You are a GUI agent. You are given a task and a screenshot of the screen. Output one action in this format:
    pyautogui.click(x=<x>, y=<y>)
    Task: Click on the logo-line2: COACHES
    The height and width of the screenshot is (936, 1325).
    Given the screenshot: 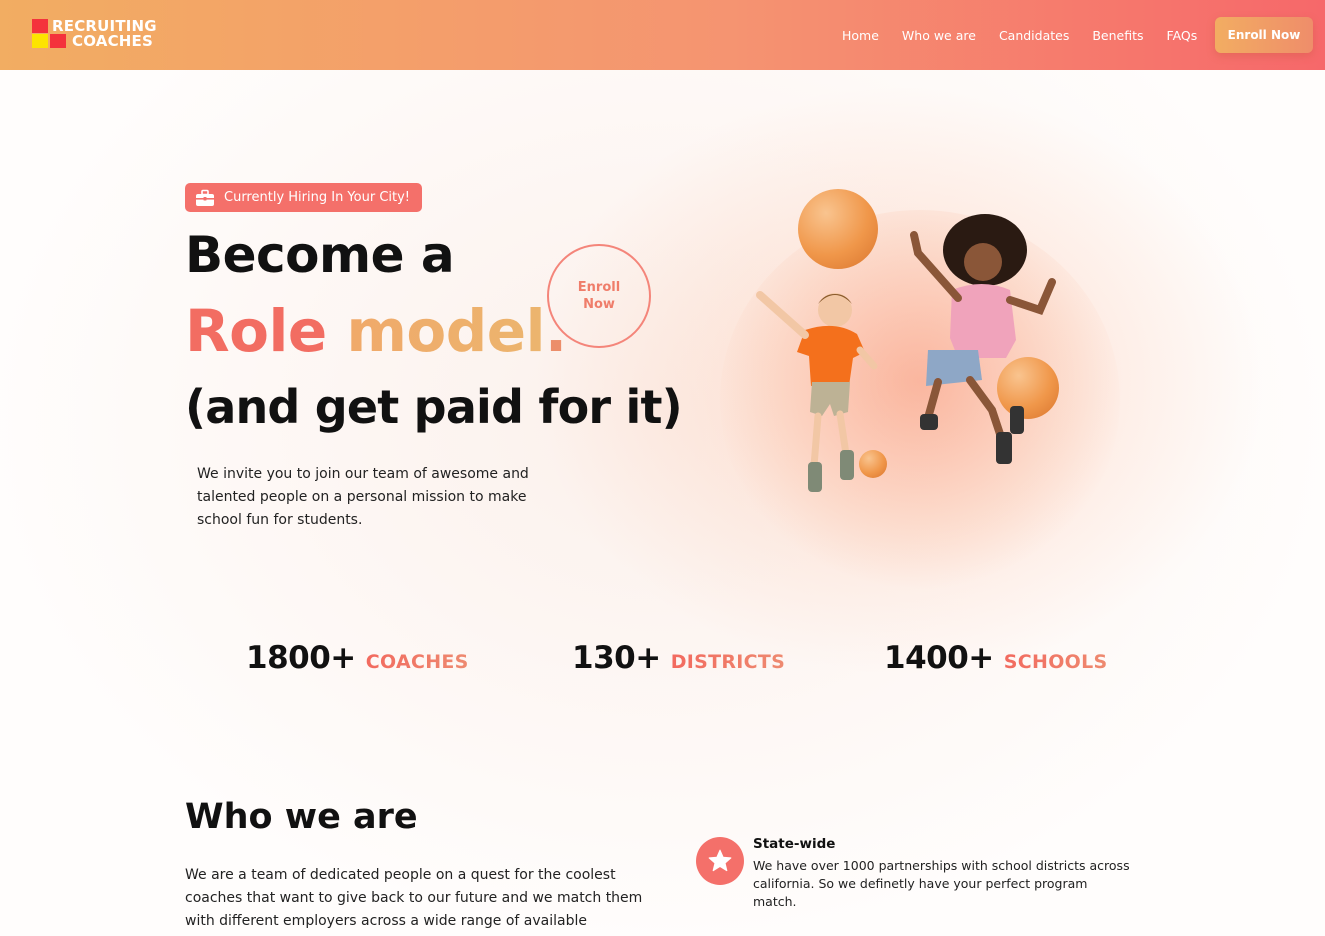 What is the action you would take?
    pyautogui.click(x=112, y=41)
    